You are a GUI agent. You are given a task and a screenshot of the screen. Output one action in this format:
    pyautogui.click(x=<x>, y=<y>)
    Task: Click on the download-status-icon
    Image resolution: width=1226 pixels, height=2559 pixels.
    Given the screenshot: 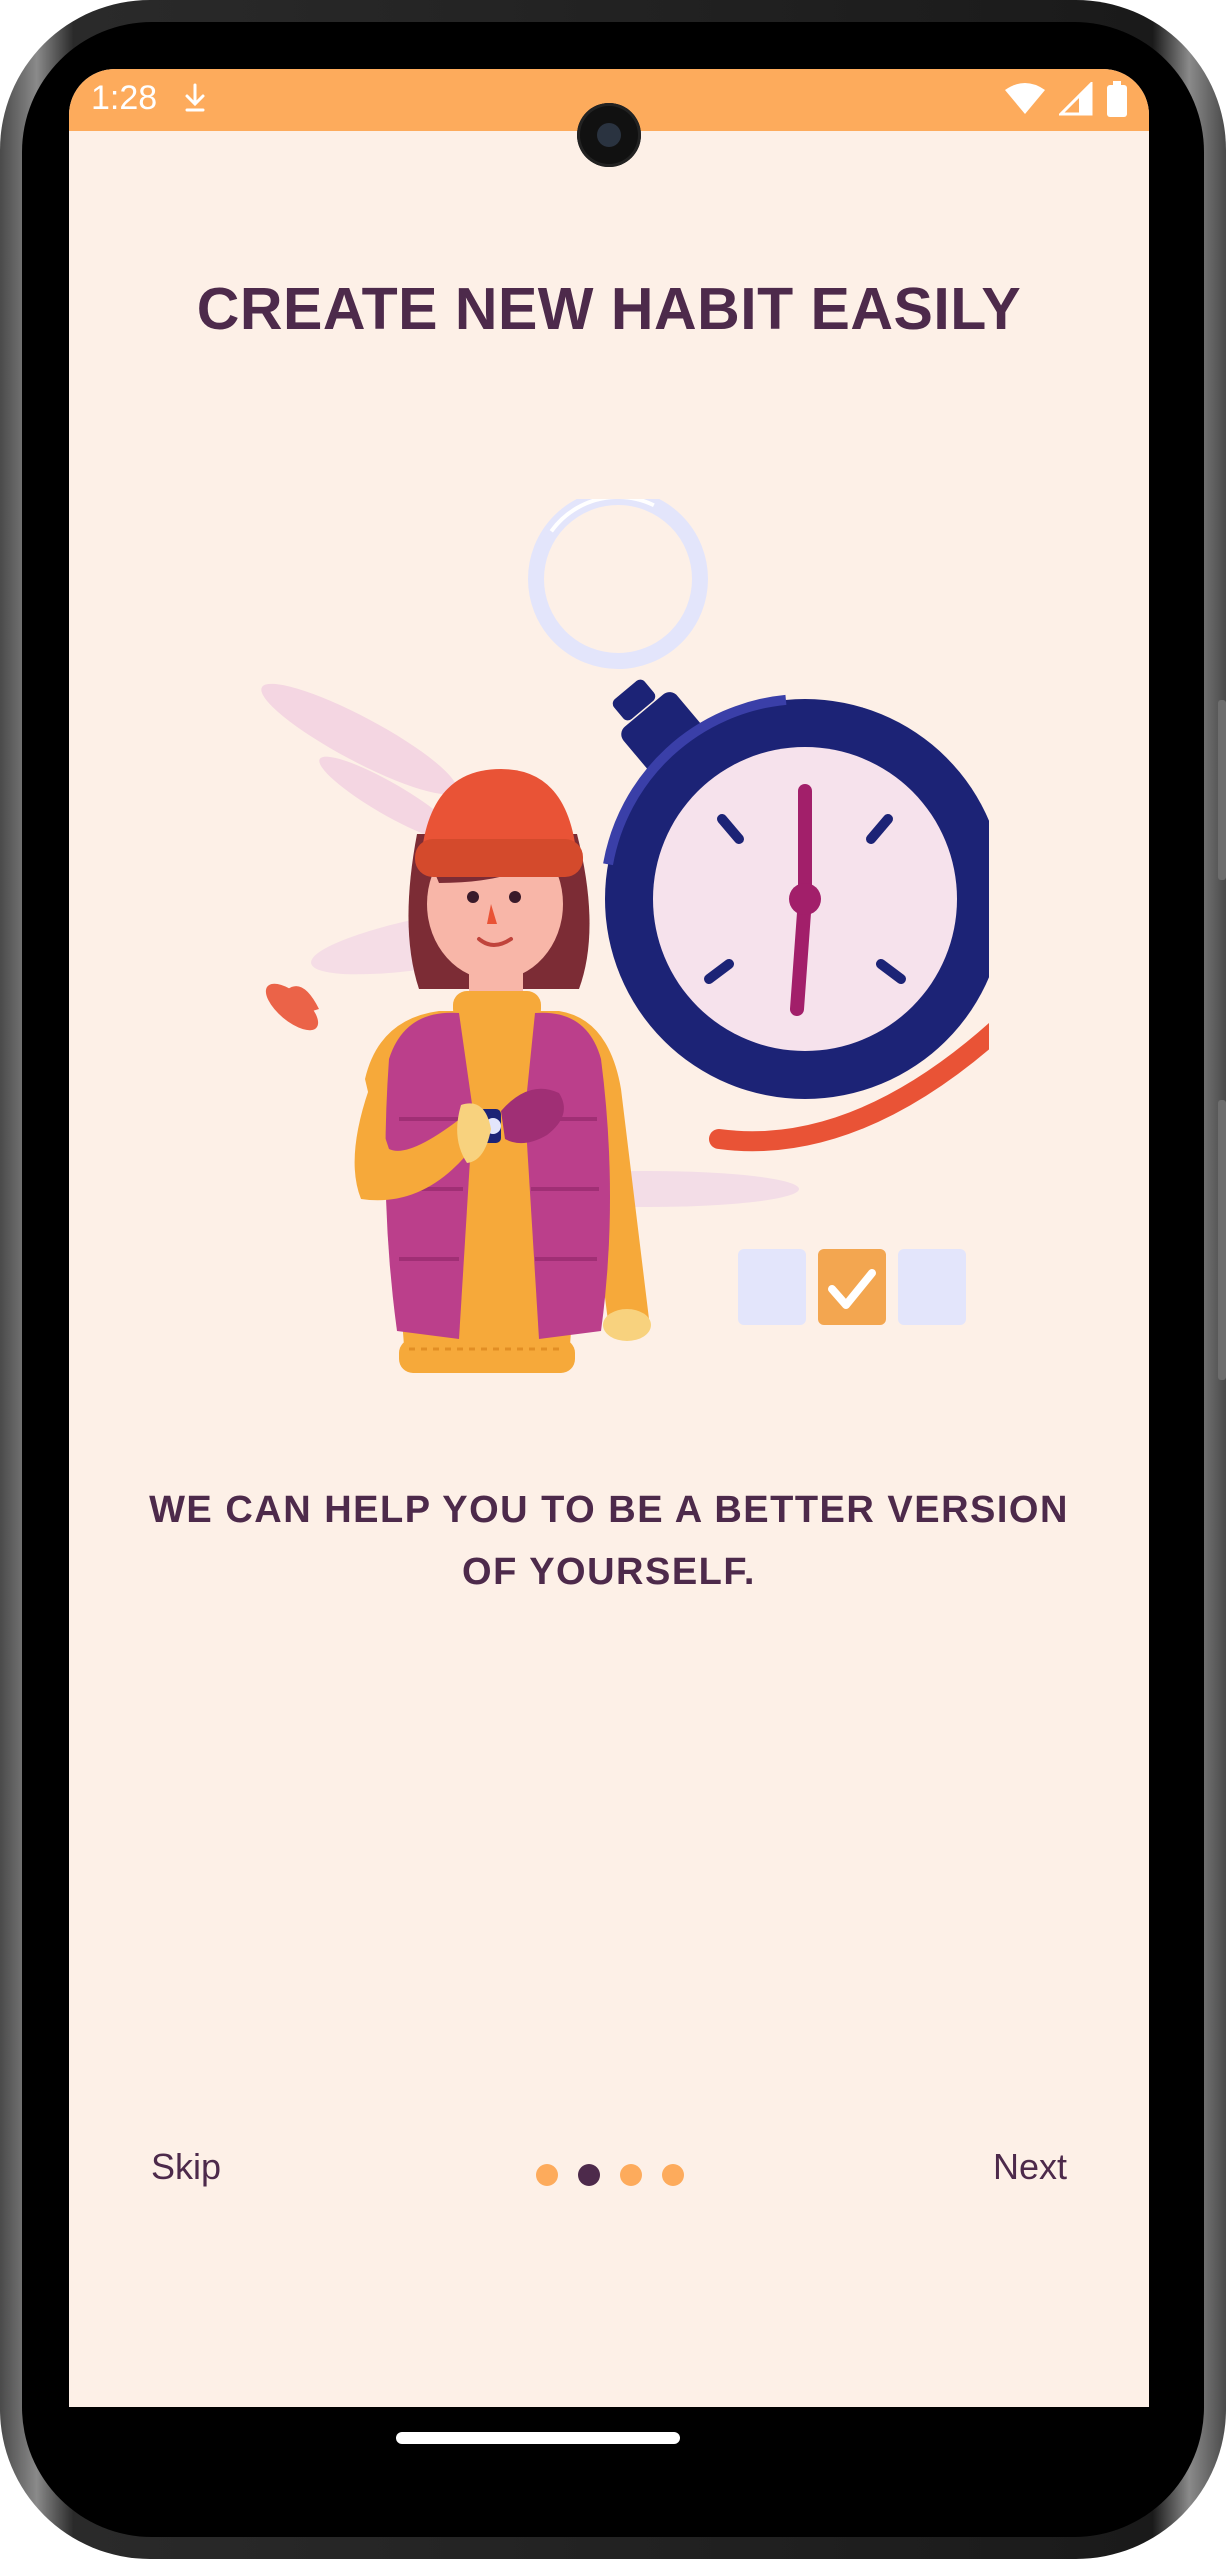 What is the action you would take?
    pyautogui.click(x=195, y=97)
    